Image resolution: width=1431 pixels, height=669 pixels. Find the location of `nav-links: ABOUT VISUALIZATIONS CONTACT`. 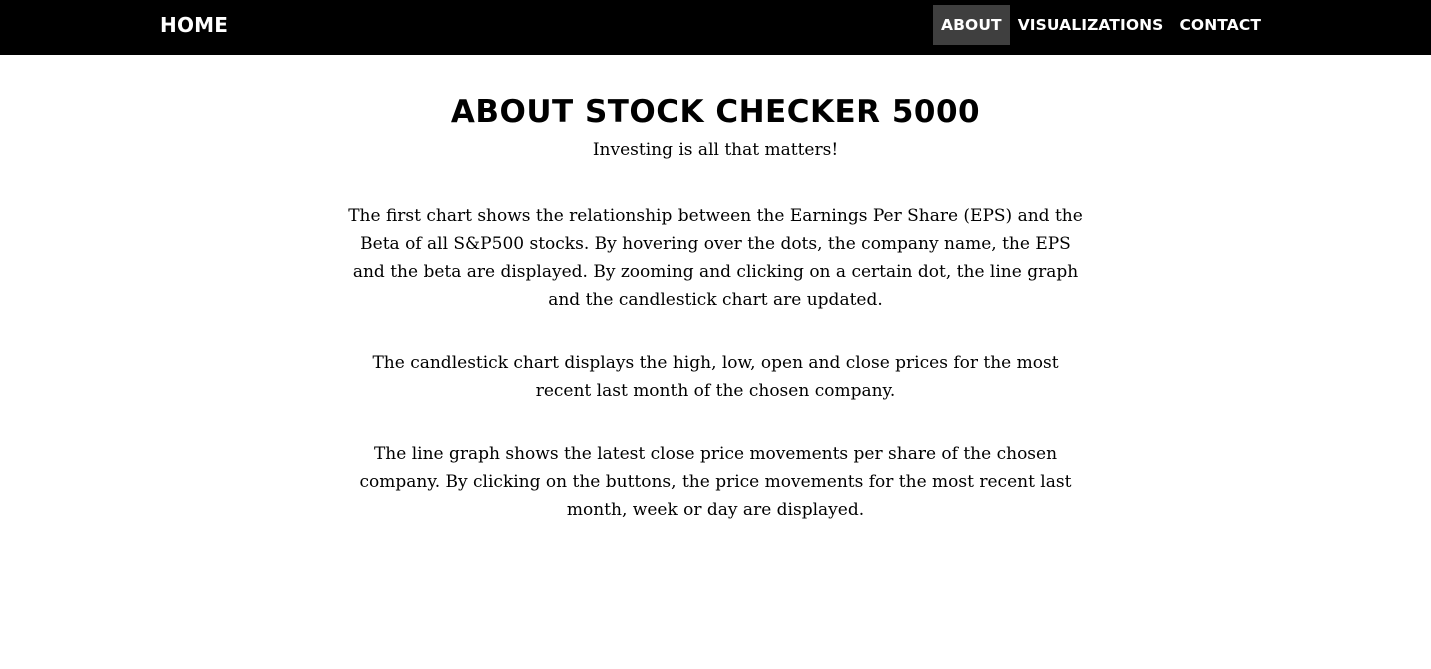

nav-links: ABOUT VISUALIZATIONS CONTACT is located at coordinates (1101, 25).